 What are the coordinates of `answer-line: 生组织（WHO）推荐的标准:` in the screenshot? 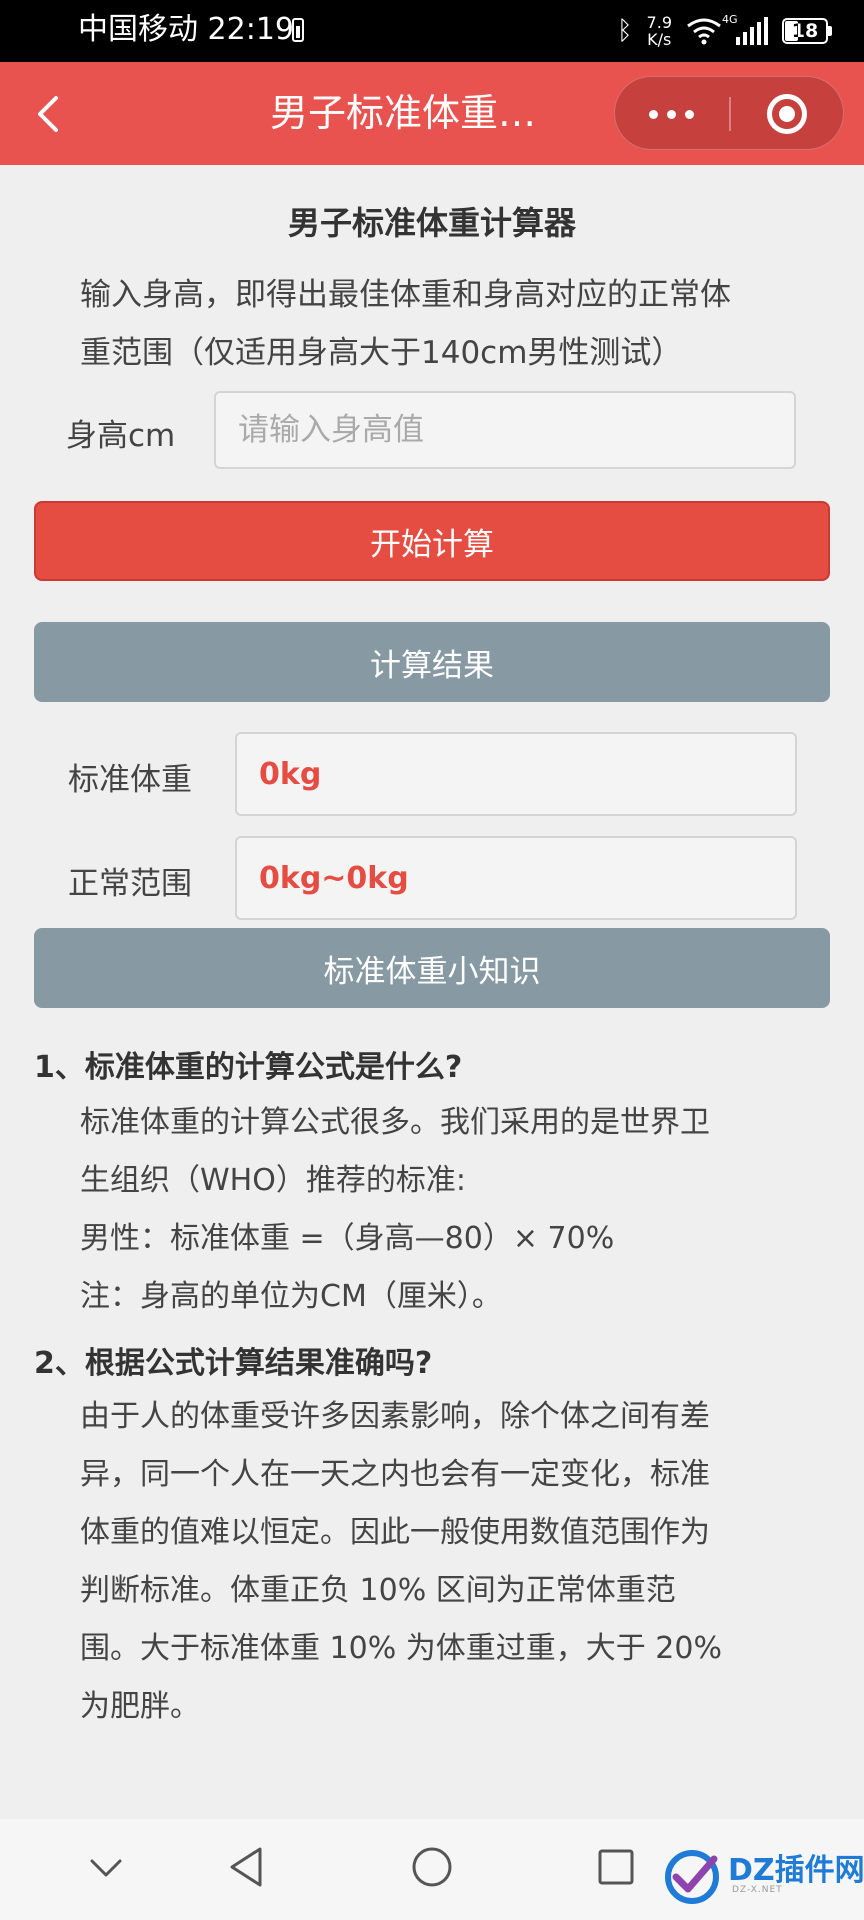 It's located at (273, 1180).